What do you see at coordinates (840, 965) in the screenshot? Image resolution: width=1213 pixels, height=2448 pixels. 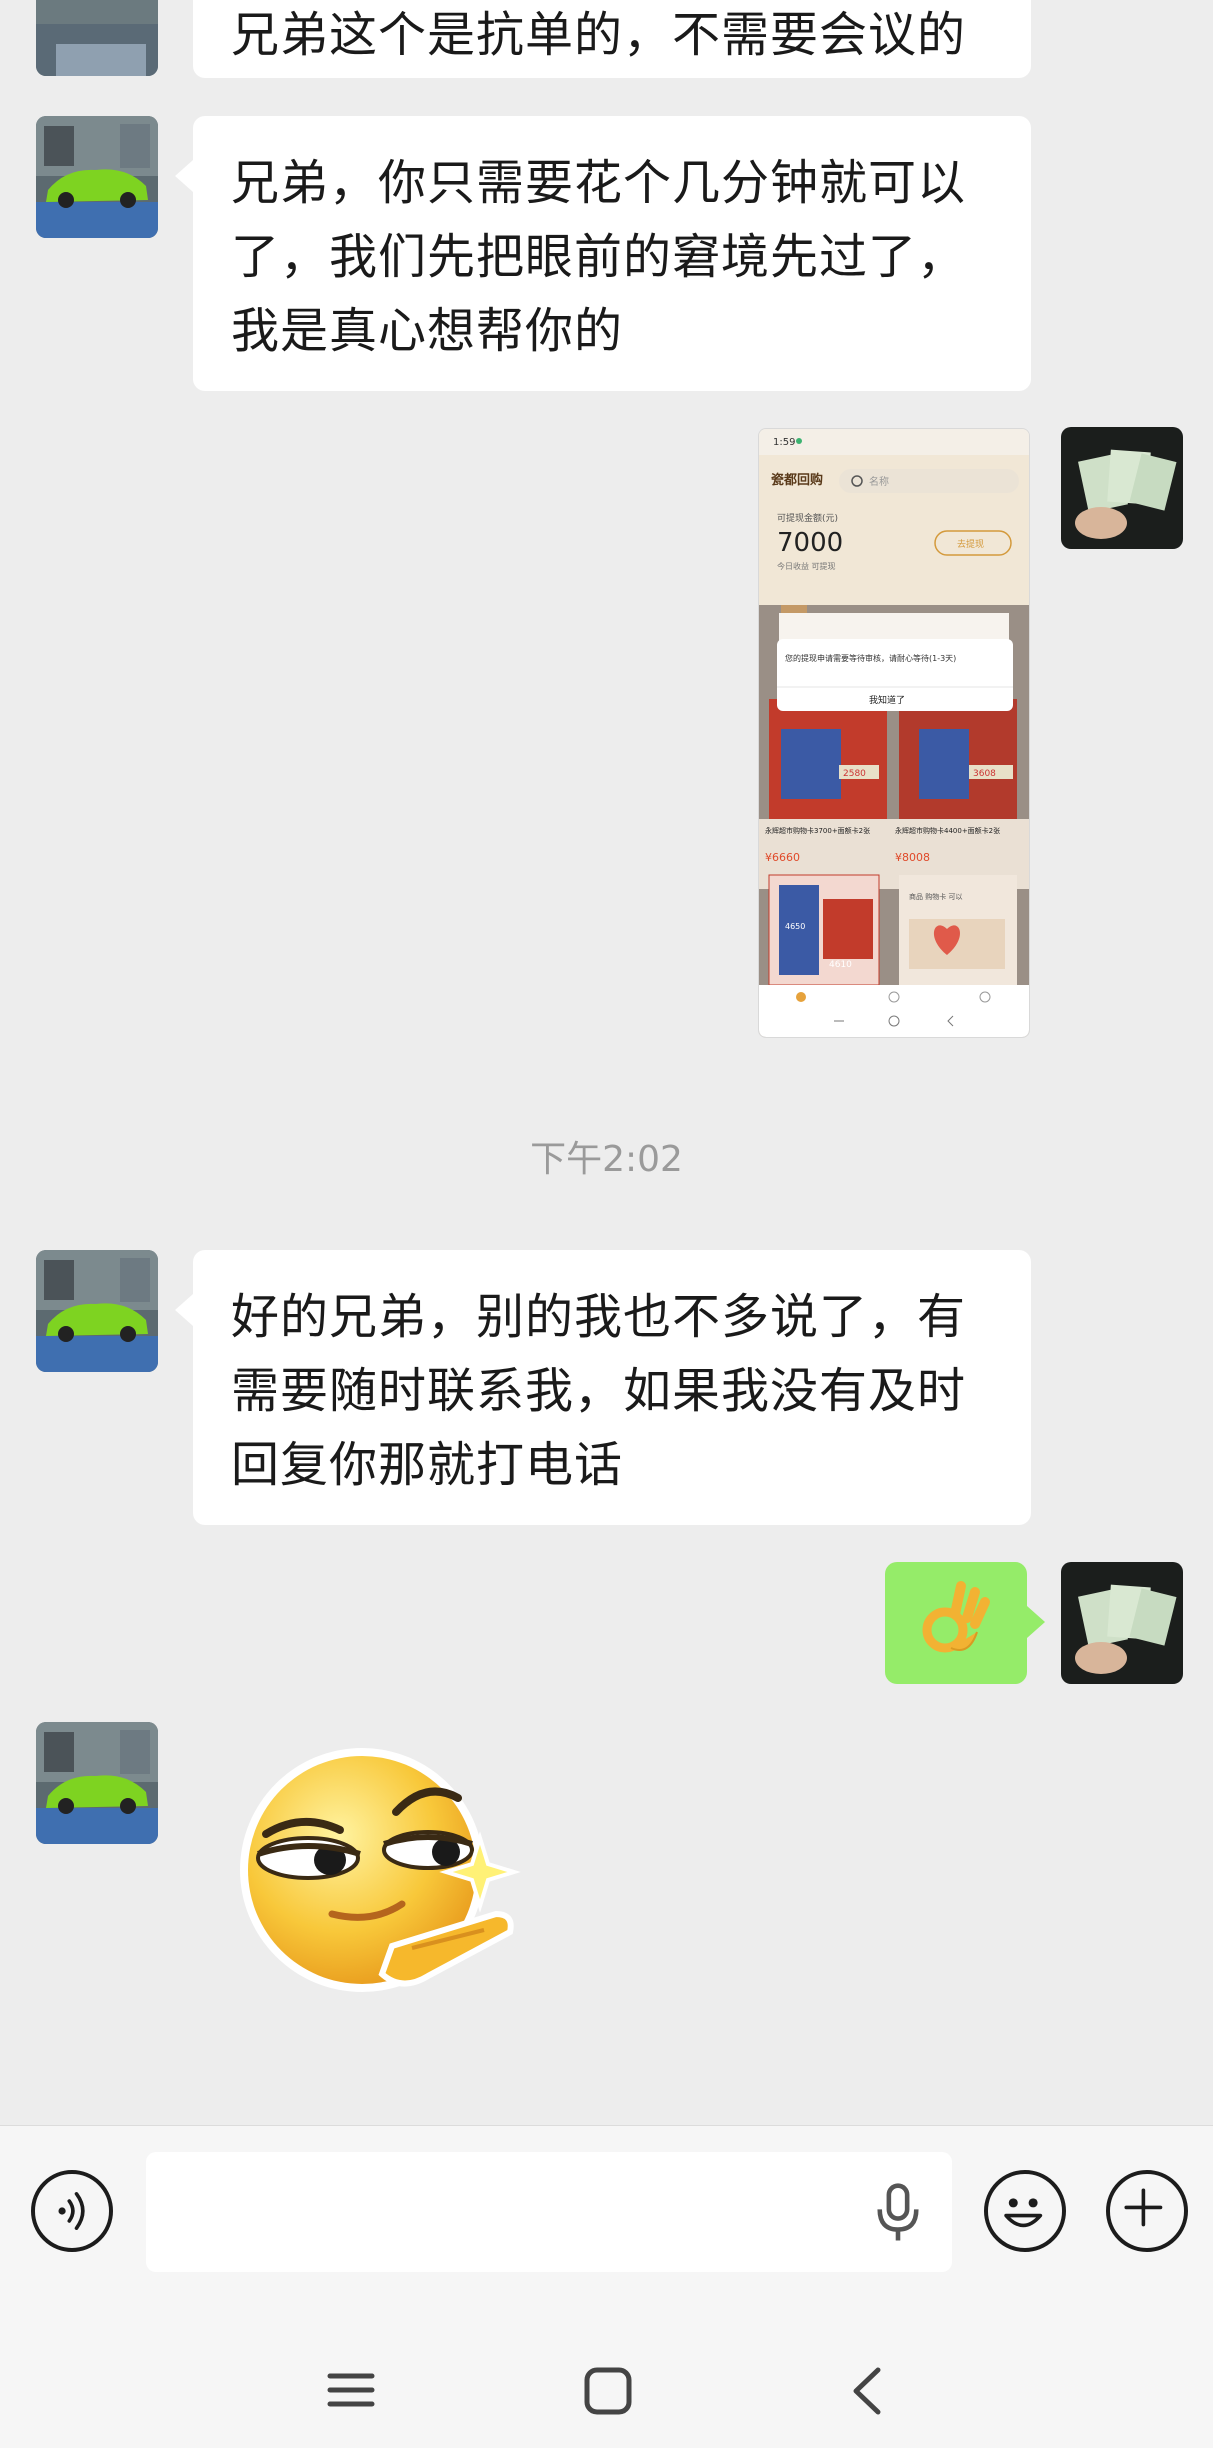 I see `svg-text: 4610` at bounding box center [840, 965].